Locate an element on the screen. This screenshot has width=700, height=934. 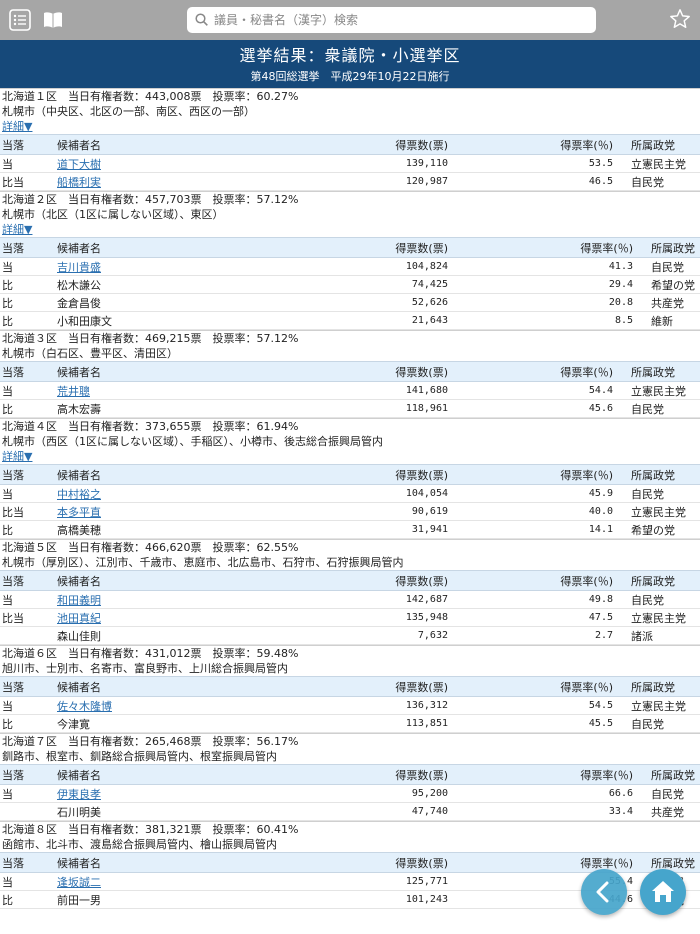
table-row: 比高木宏壽 118,961 45.6 自民党 is located at coordinates (350, 408).